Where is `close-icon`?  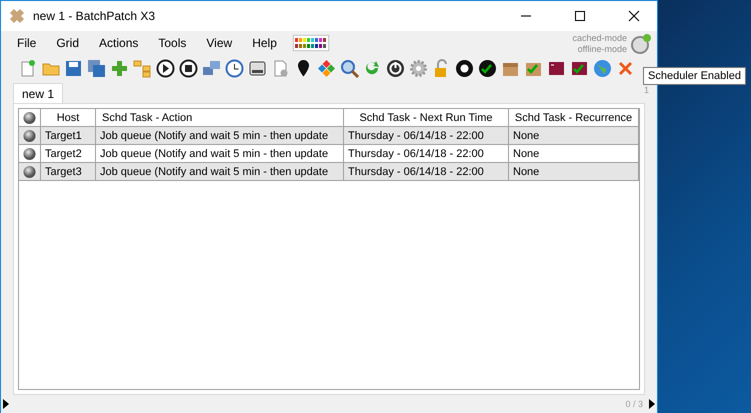 close-icon is located at coordinates (634, 16).